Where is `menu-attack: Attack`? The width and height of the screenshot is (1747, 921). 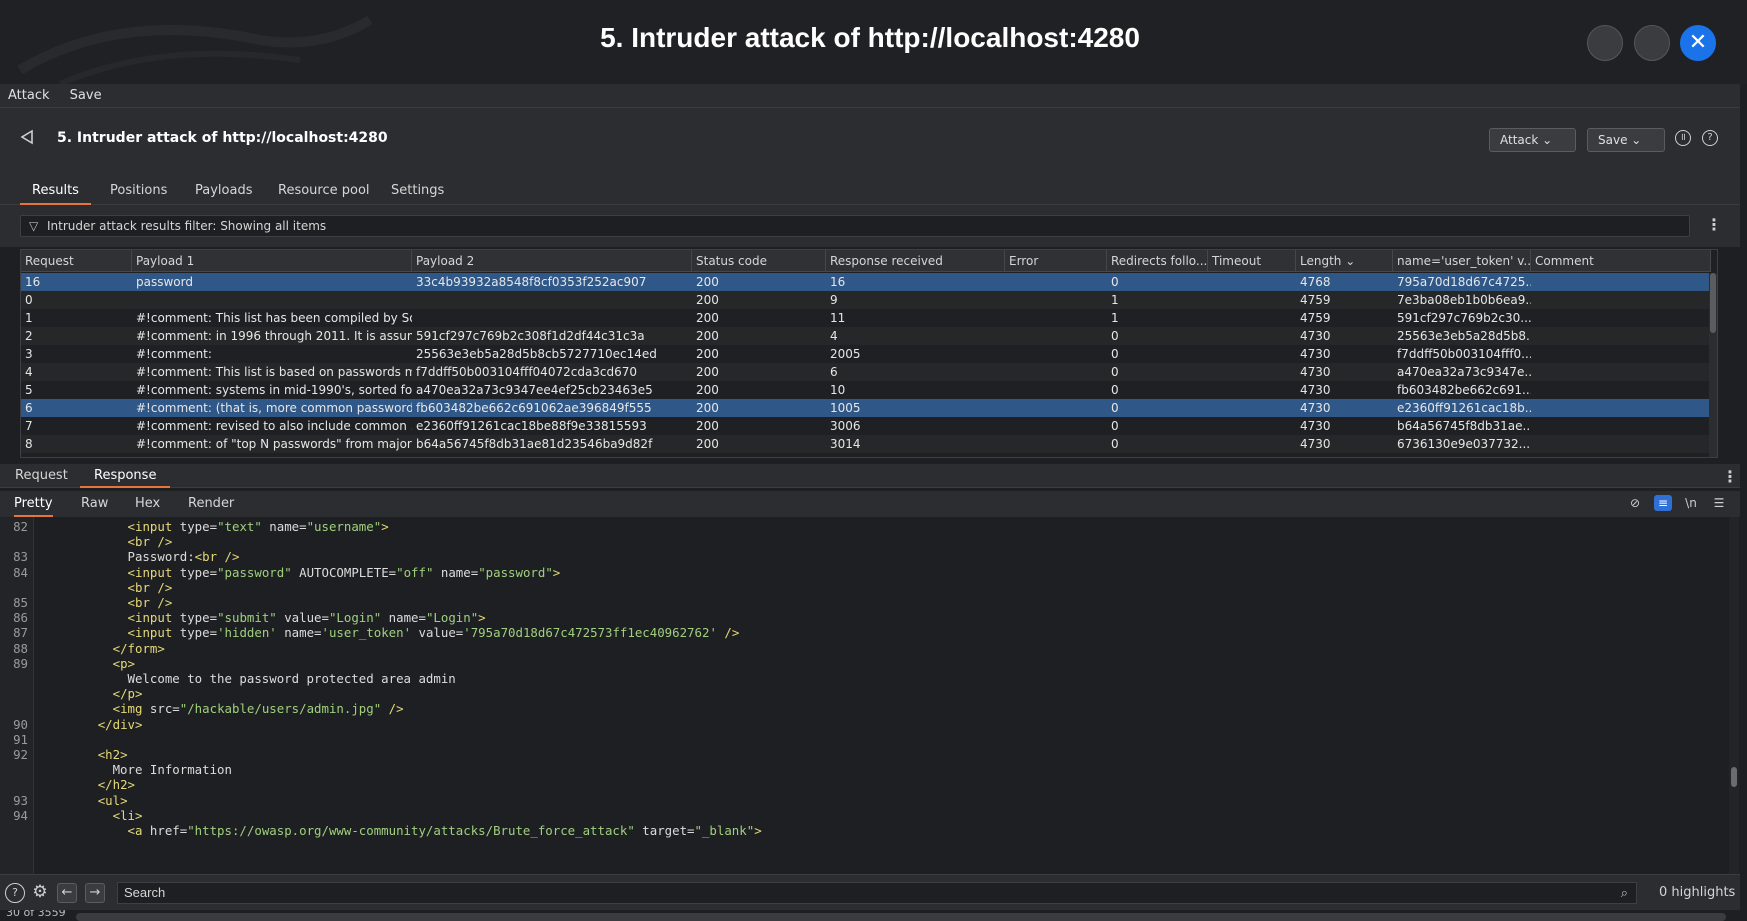
menu-attack: Attack is located at coordinates (29, 95).